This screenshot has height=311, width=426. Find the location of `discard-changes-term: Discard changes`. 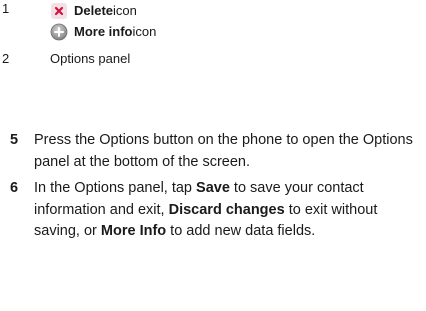

discard-changes-term: Discard changes is located at coordinates (226, 209).